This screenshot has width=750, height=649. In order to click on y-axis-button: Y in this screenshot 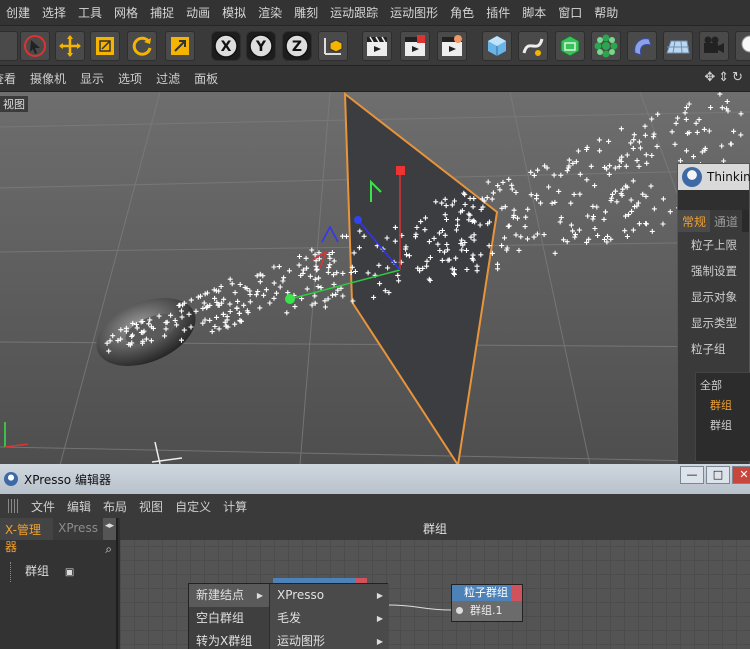, I will do `click(261, 46)`.